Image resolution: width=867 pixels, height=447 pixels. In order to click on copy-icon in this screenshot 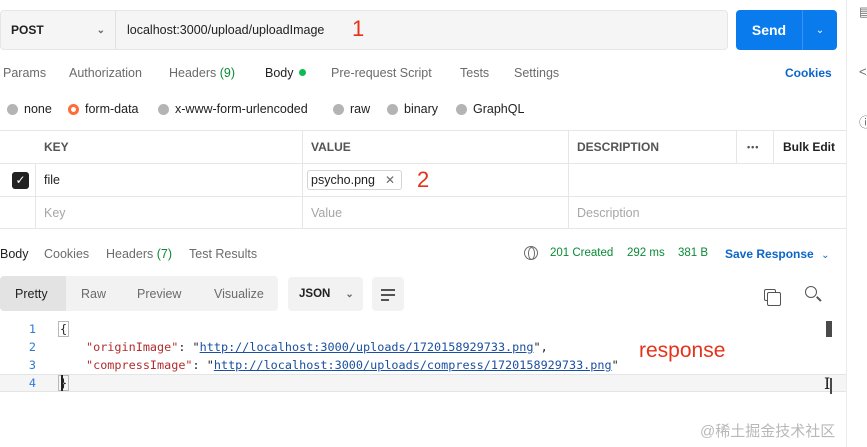, I will do `click(772, 297)`.